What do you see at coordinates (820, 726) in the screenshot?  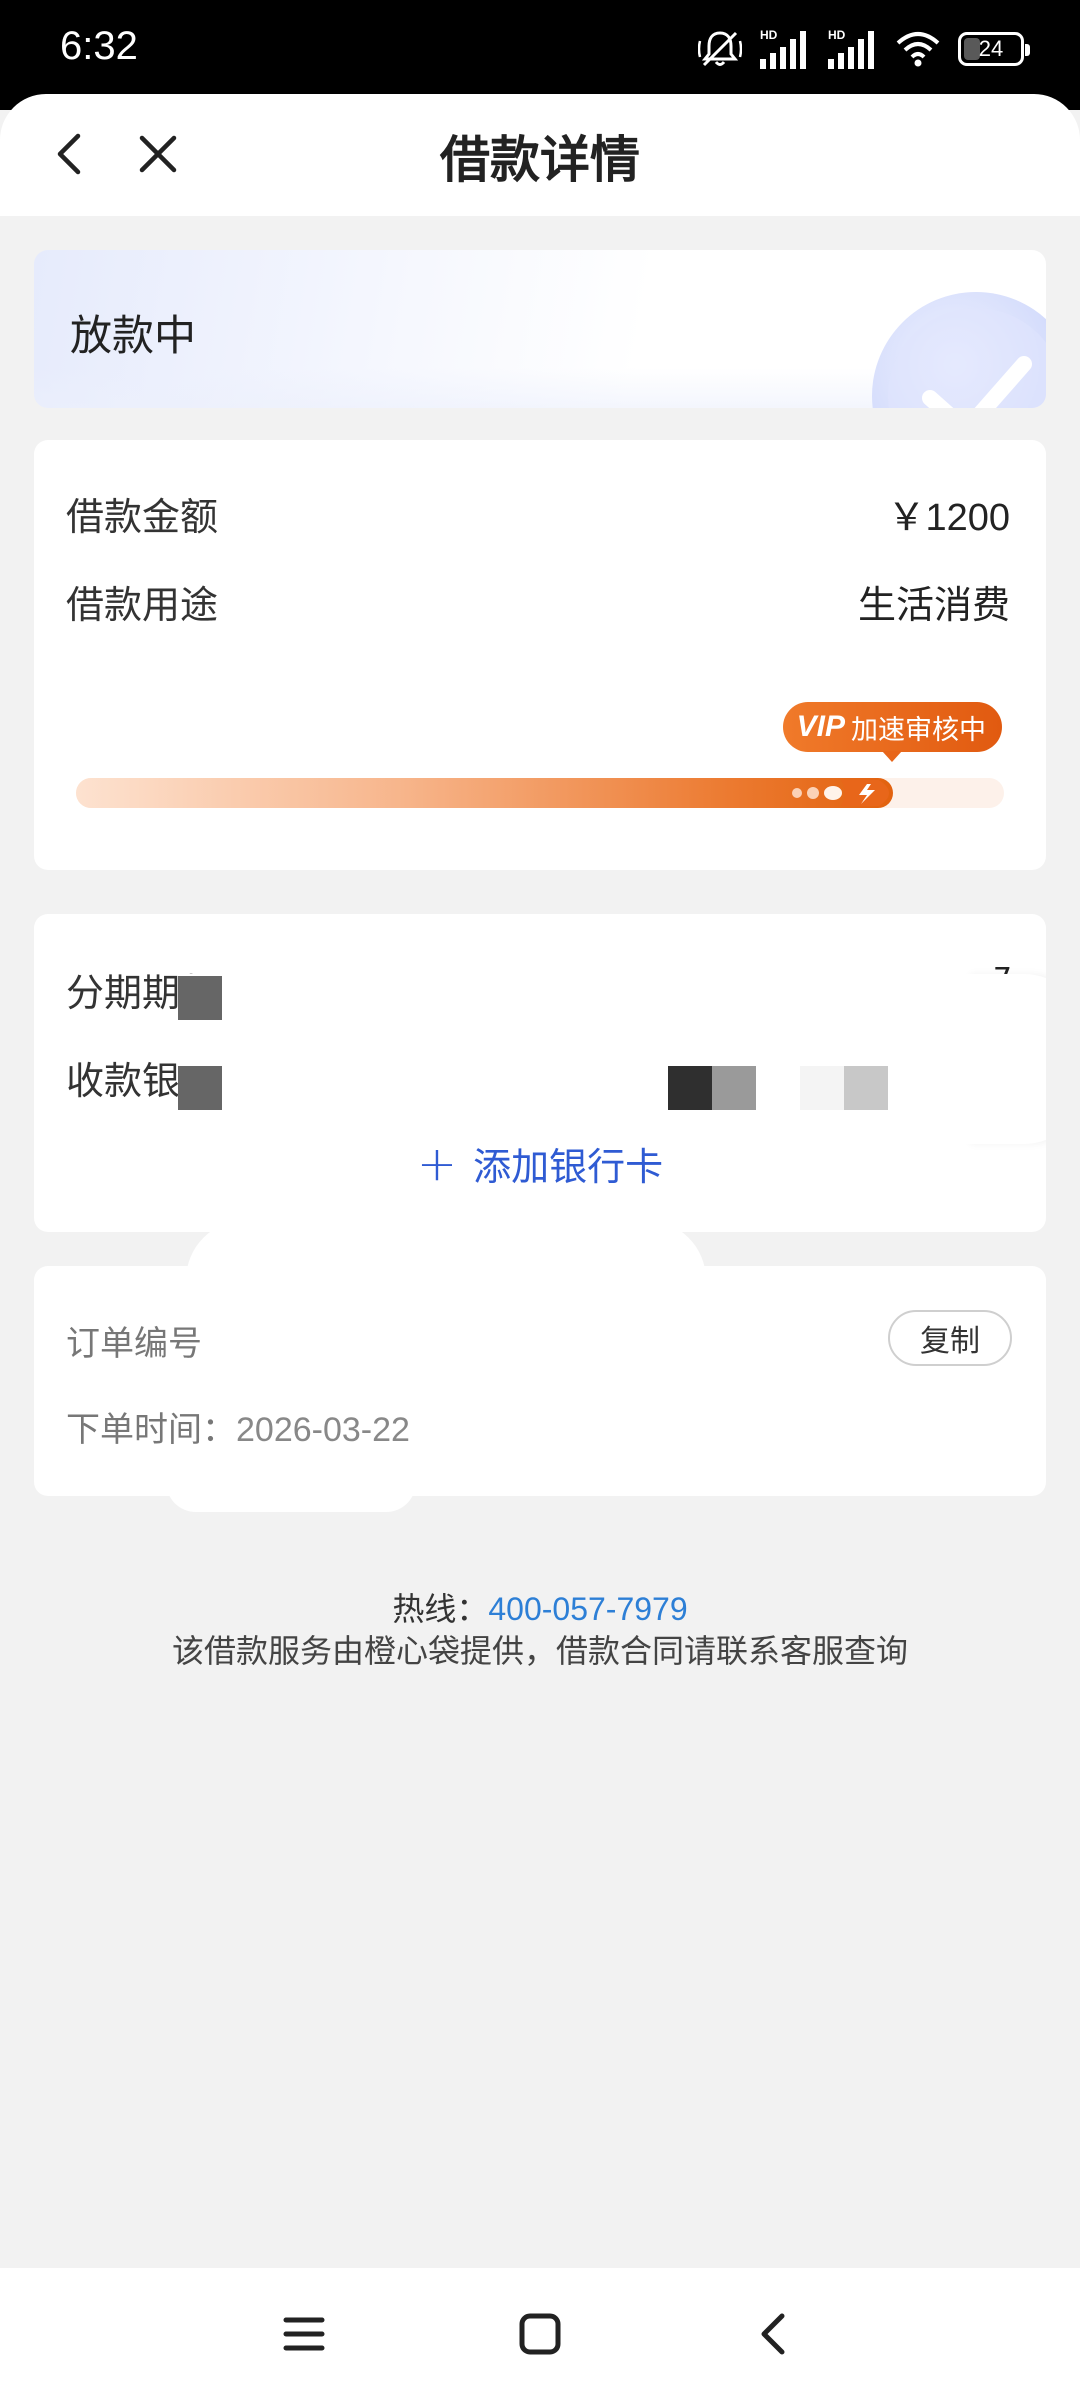 I see `vip-mark: VIP` at bounding box center [820, 726].